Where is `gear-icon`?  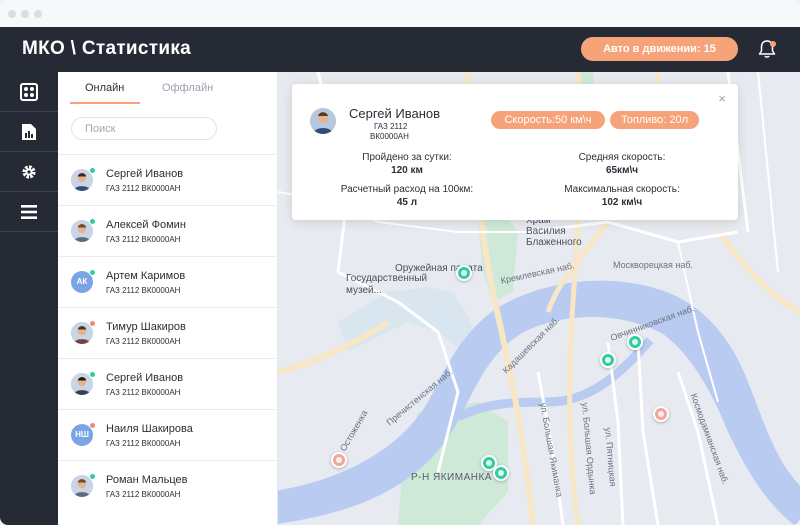
gear-icon is located at coordinates (29, 171).